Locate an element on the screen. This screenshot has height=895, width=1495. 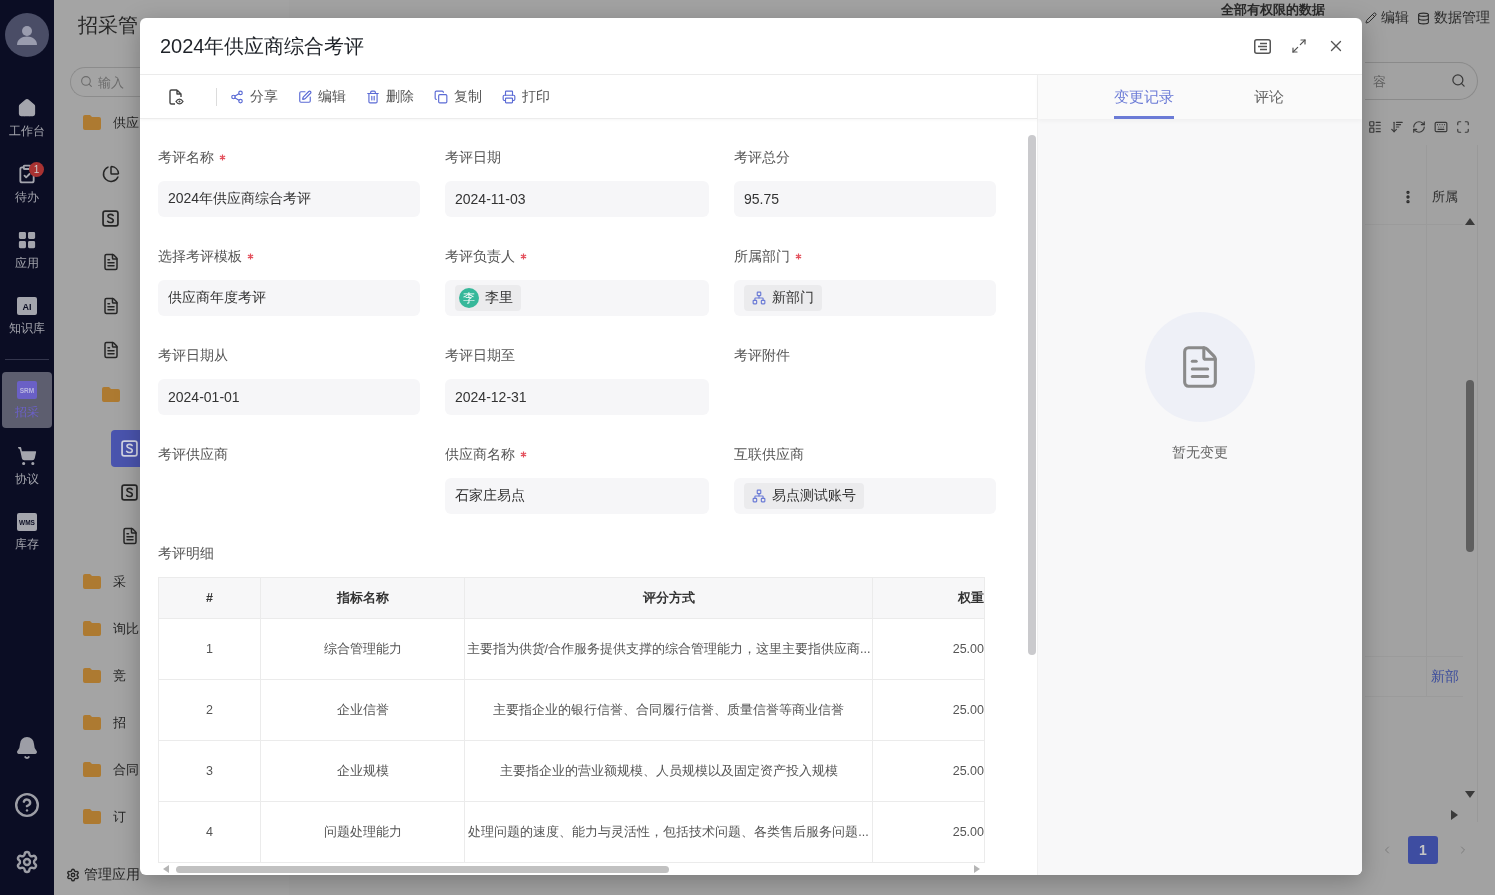
scroll-right-icon is located at coordinates (1454, 815).